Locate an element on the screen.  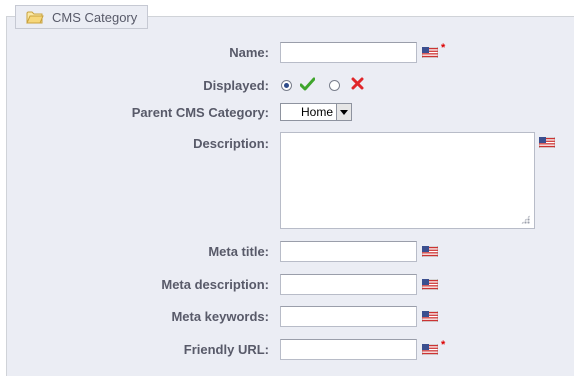
folder-icon is located at coordinates (35, 17).